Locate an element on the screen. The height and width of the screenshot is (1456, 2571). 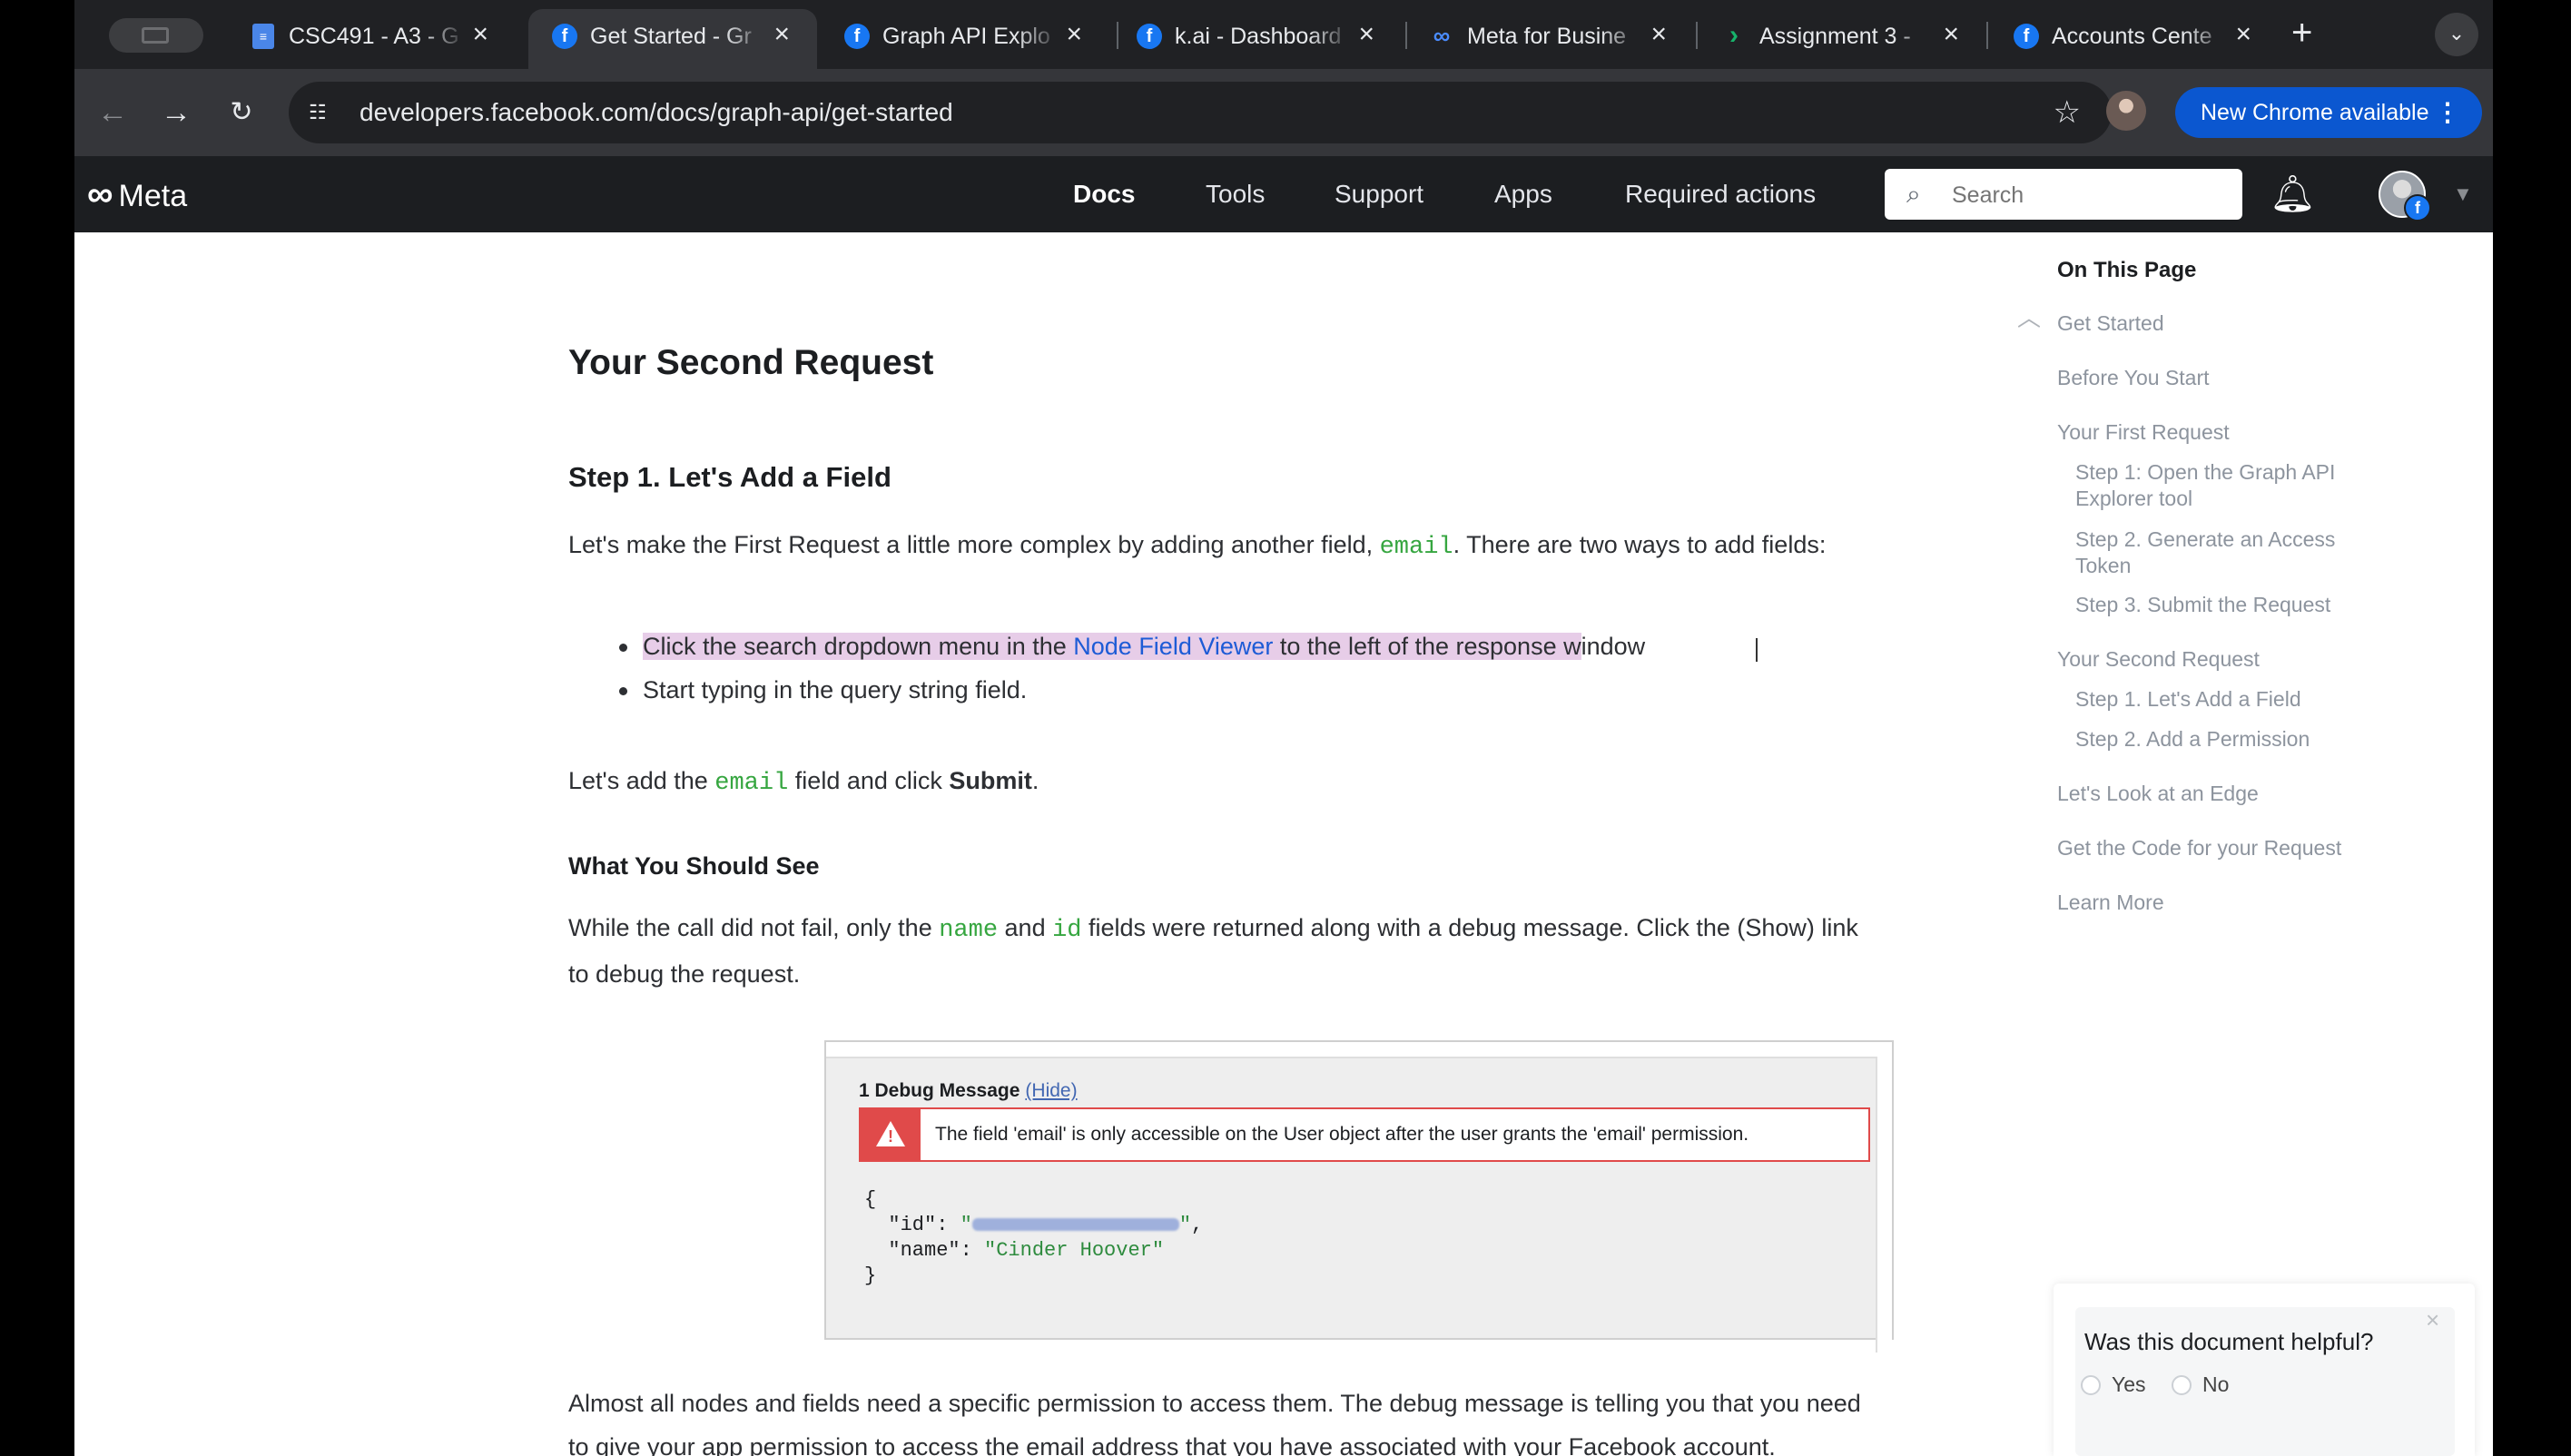
text: Let's add the is located at coordinates (641, 781).